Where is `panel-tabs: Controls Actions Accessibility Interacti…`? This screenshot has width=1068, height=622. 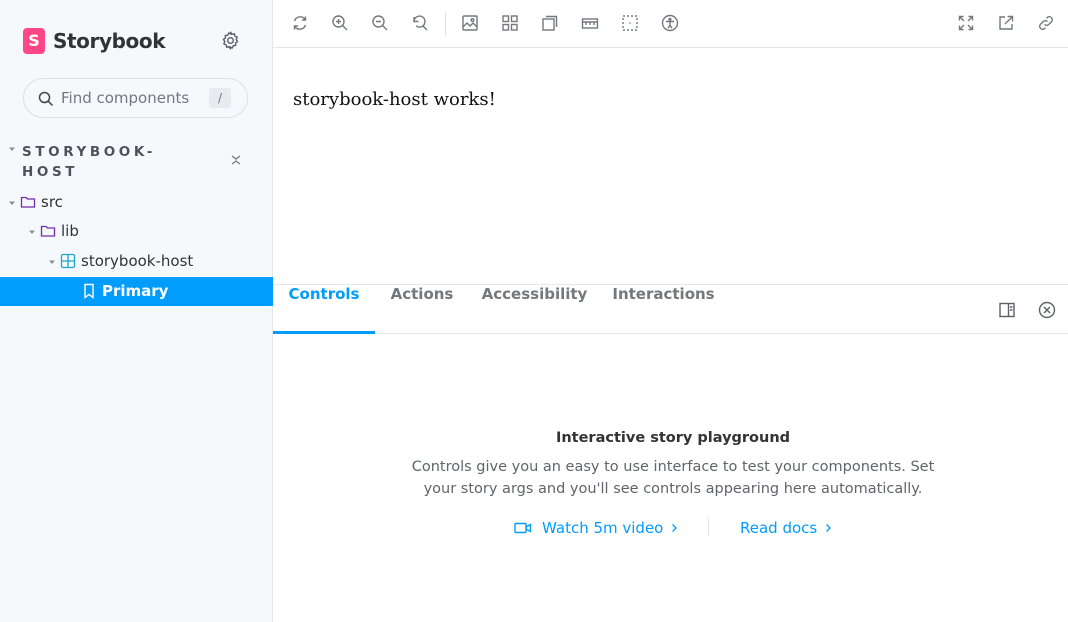
panel-tabs: Controls Actions Accessibility Interacti… is located at coordinates (670, 309).